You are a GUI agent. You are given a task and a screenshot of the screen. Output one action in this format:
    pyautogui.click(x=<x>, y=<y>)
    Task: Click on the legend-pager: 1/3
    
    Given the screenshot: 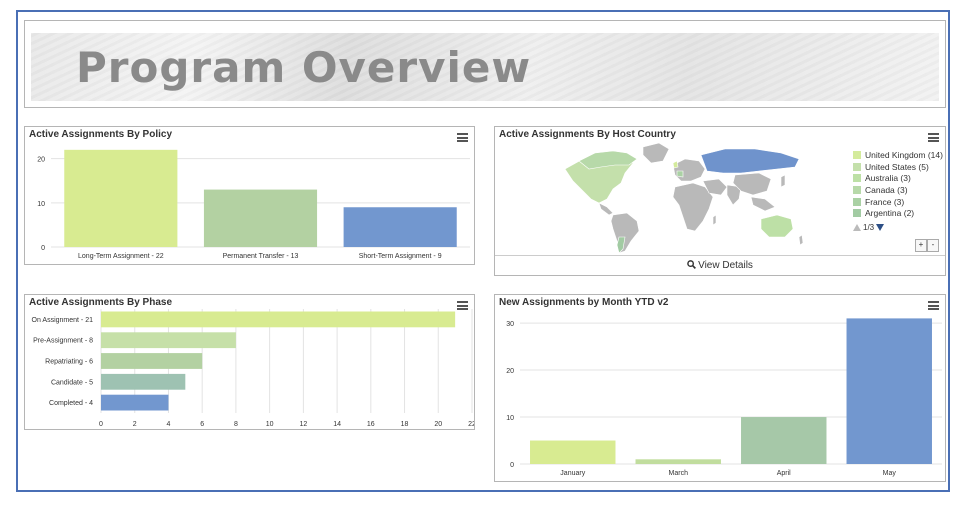 What is the action you would take?
    pyautogui.click(x=869, y=227)
    